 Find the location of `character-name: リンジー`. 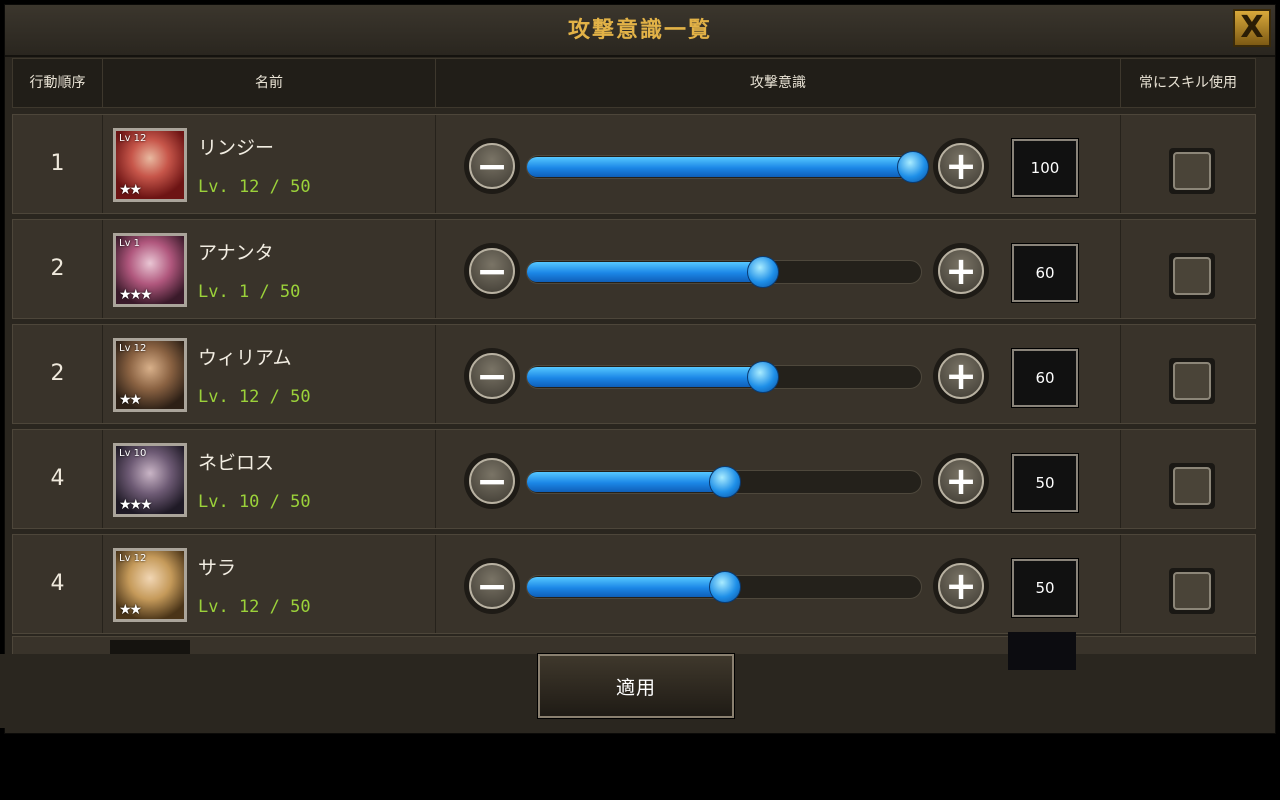

character-name: リンジー is located at coordinates (236, 148).